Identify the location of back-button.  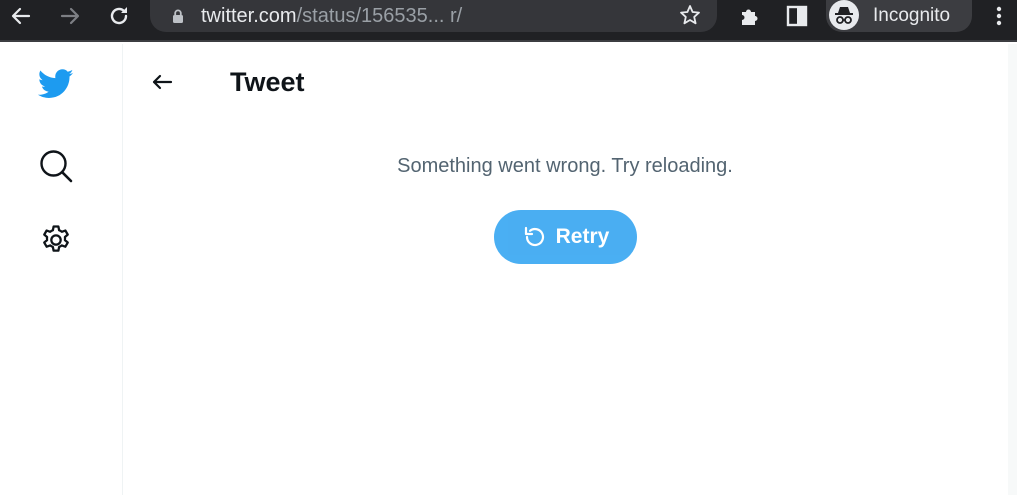
(162, 82).